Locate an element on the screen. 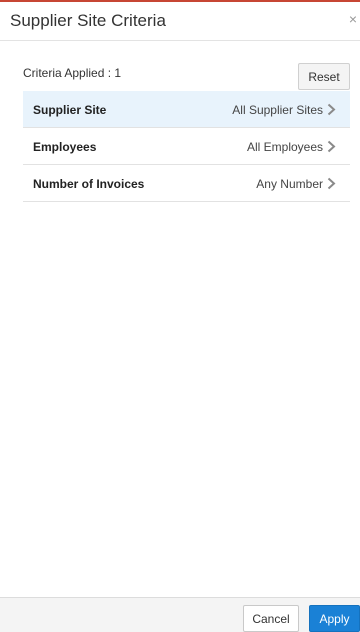  filter-label: Supplier Site is located at coordinates (70, 110).